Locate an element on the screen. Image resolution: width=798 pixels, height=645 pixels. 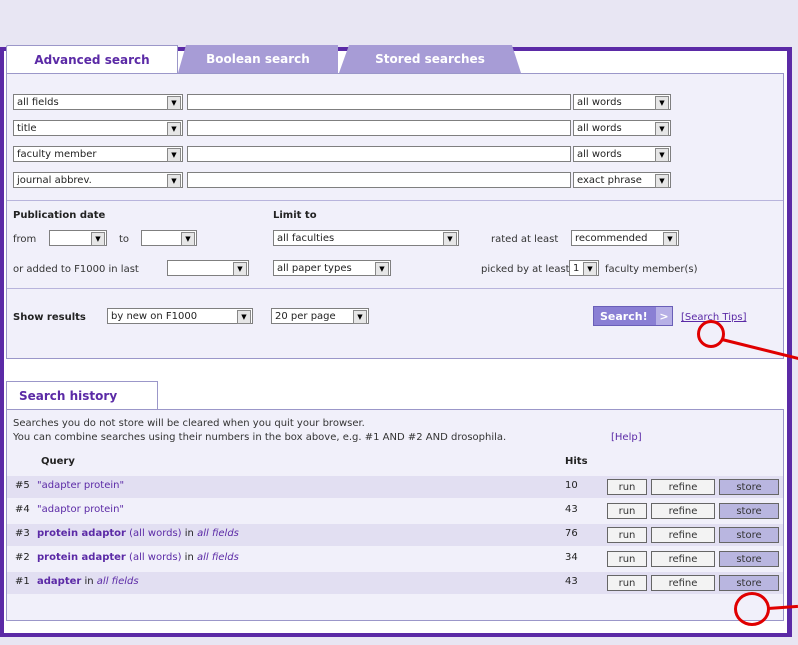
picked-label: picked by at least is located at coordinates (525, 269).